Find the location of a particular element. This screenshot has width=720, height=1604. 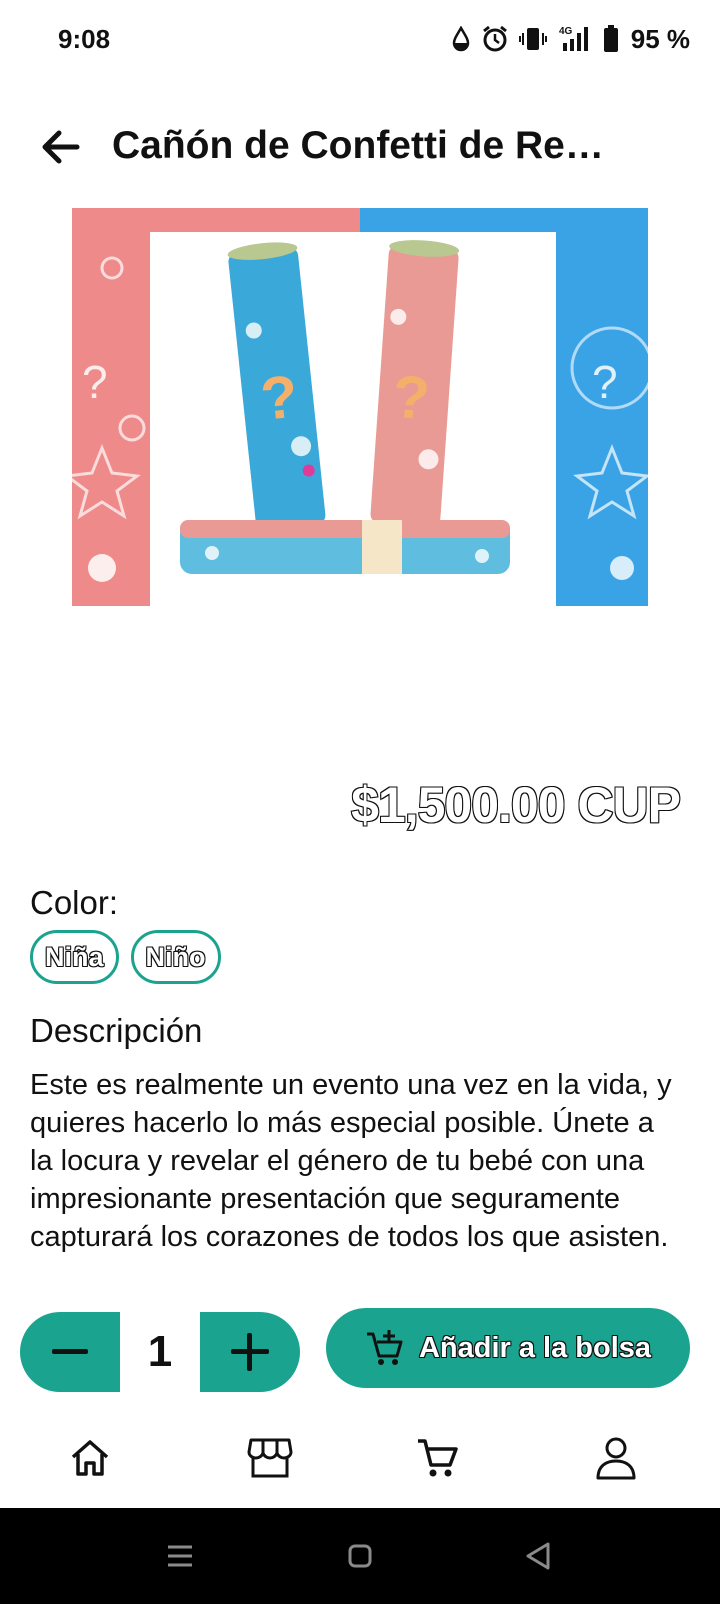

color-option-nina: Niña is located at coordinates (74, 957).